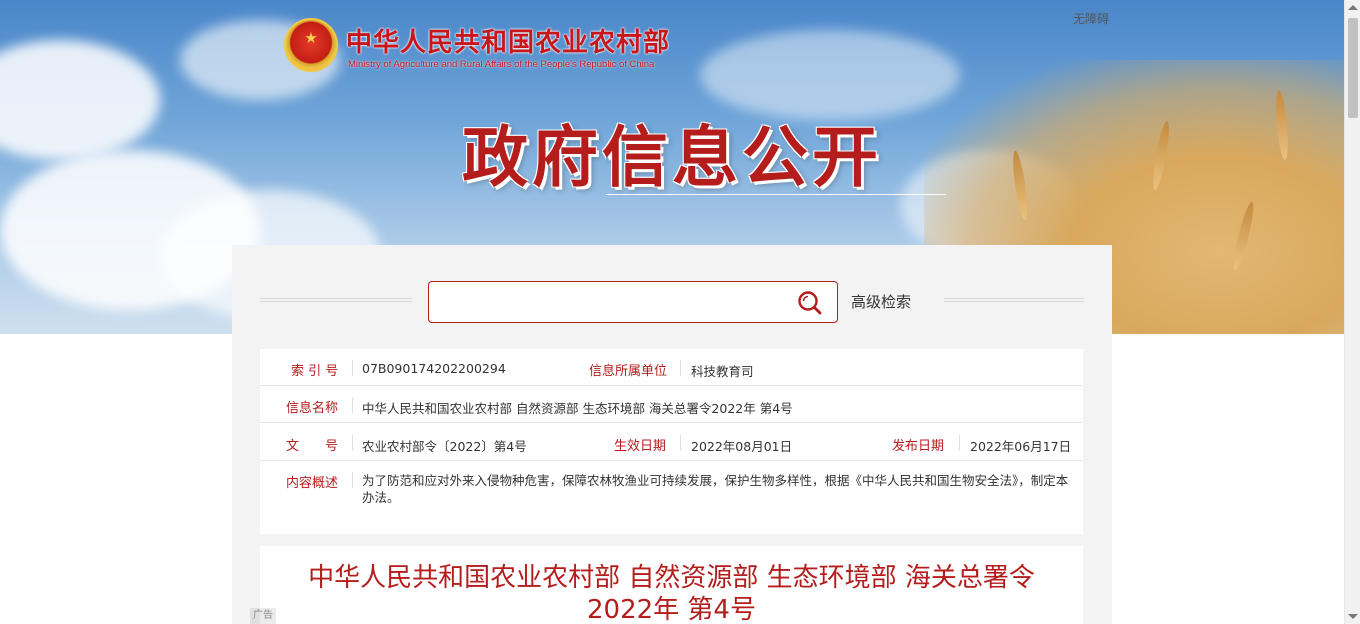 The height and width of the screenshot is (624, 1360). What do you see at coordinates (80, 100) in the screenshot?
I see `cloud-decoration` at bounding box center [80, 100].